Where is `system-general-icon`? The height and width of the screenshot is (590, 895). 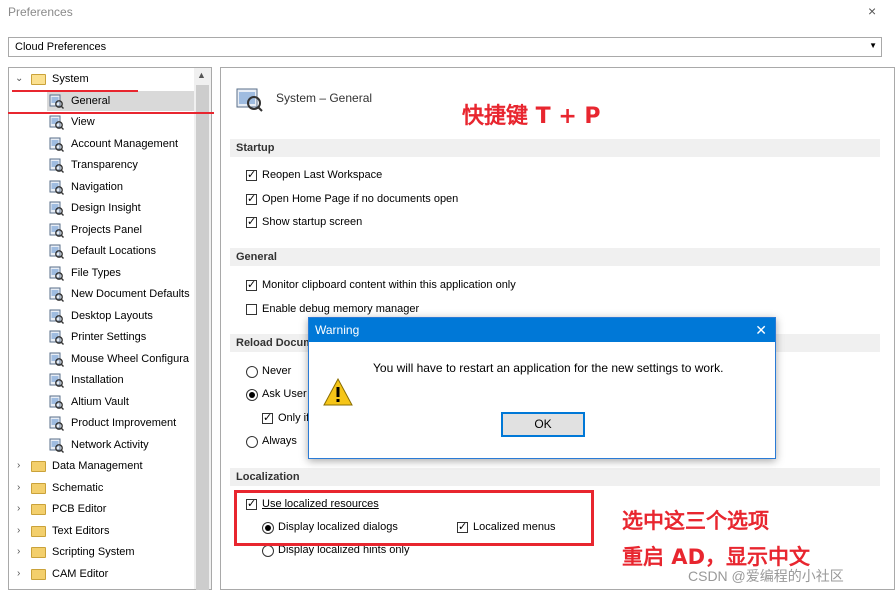 system-general-icon is located at coordinates (249, 100).